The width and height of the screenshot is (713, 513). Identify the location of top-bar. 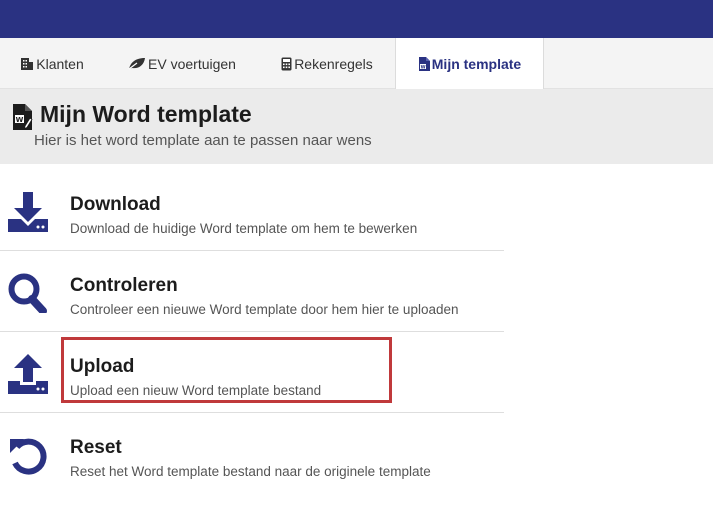
(356, 19).